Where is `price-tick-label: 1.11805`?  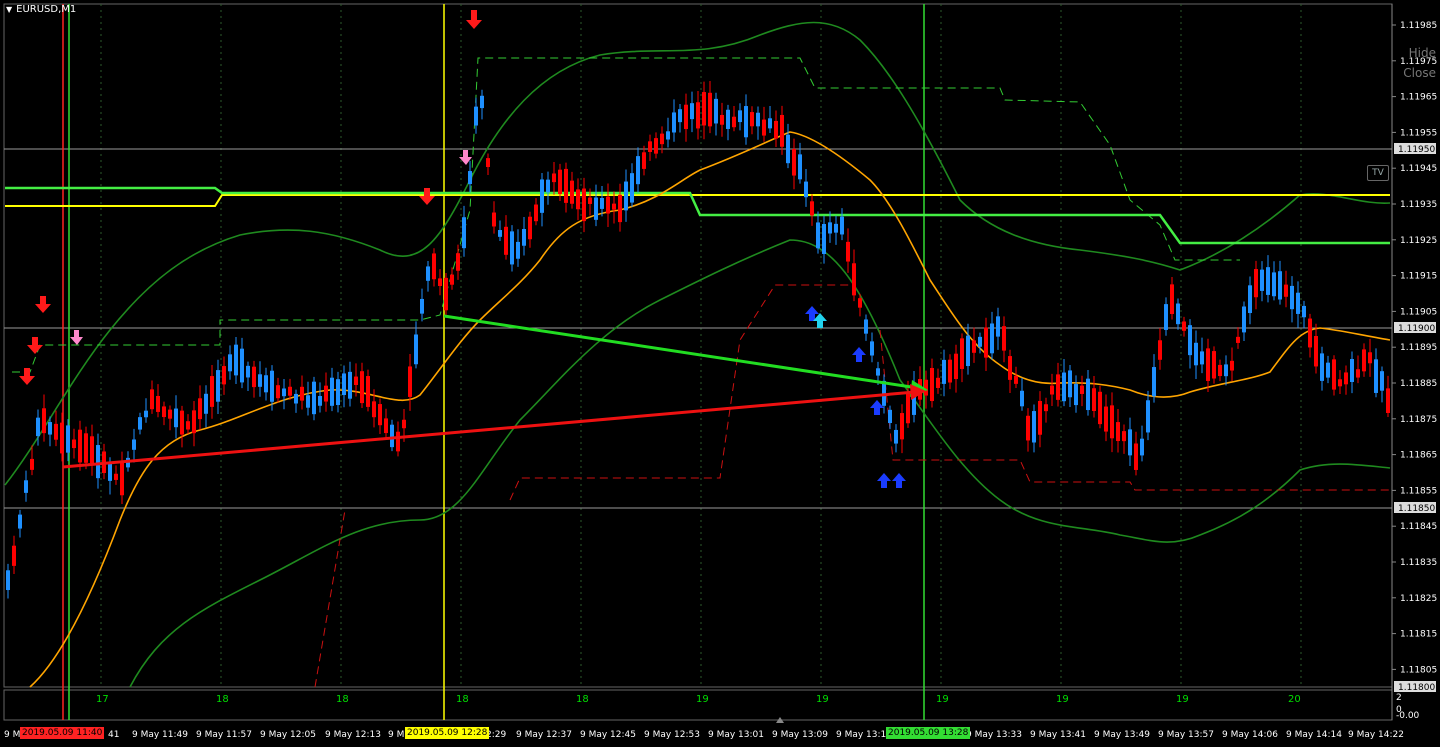 price-tick-label: 1.11805 is located at coordinates (1418, 670).